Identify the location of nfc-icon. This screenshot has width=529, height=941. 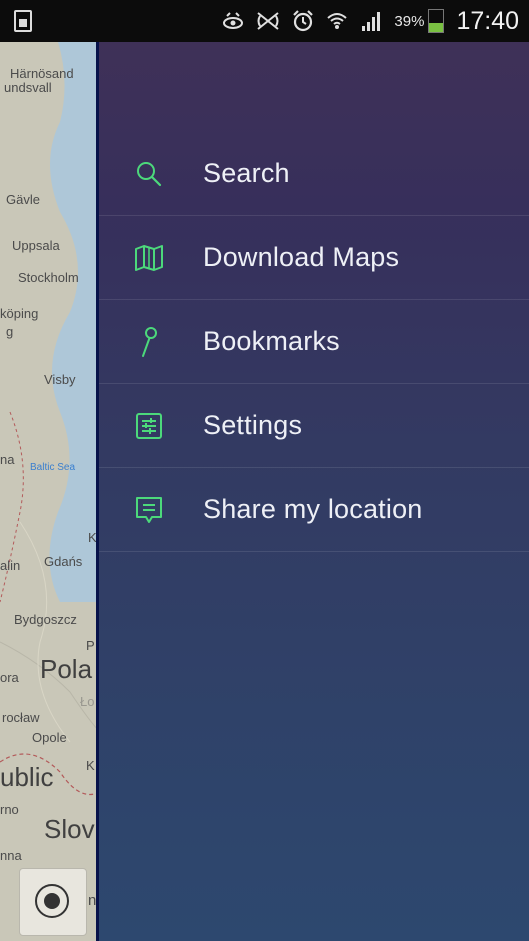
(268, 21).